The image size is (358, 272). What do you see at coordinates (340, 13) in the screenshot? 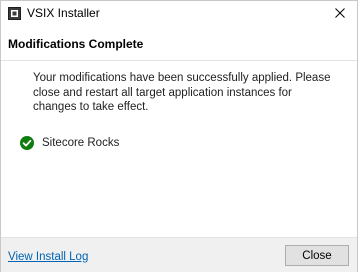
I see `close-icon` at bounding box center [340, 13].